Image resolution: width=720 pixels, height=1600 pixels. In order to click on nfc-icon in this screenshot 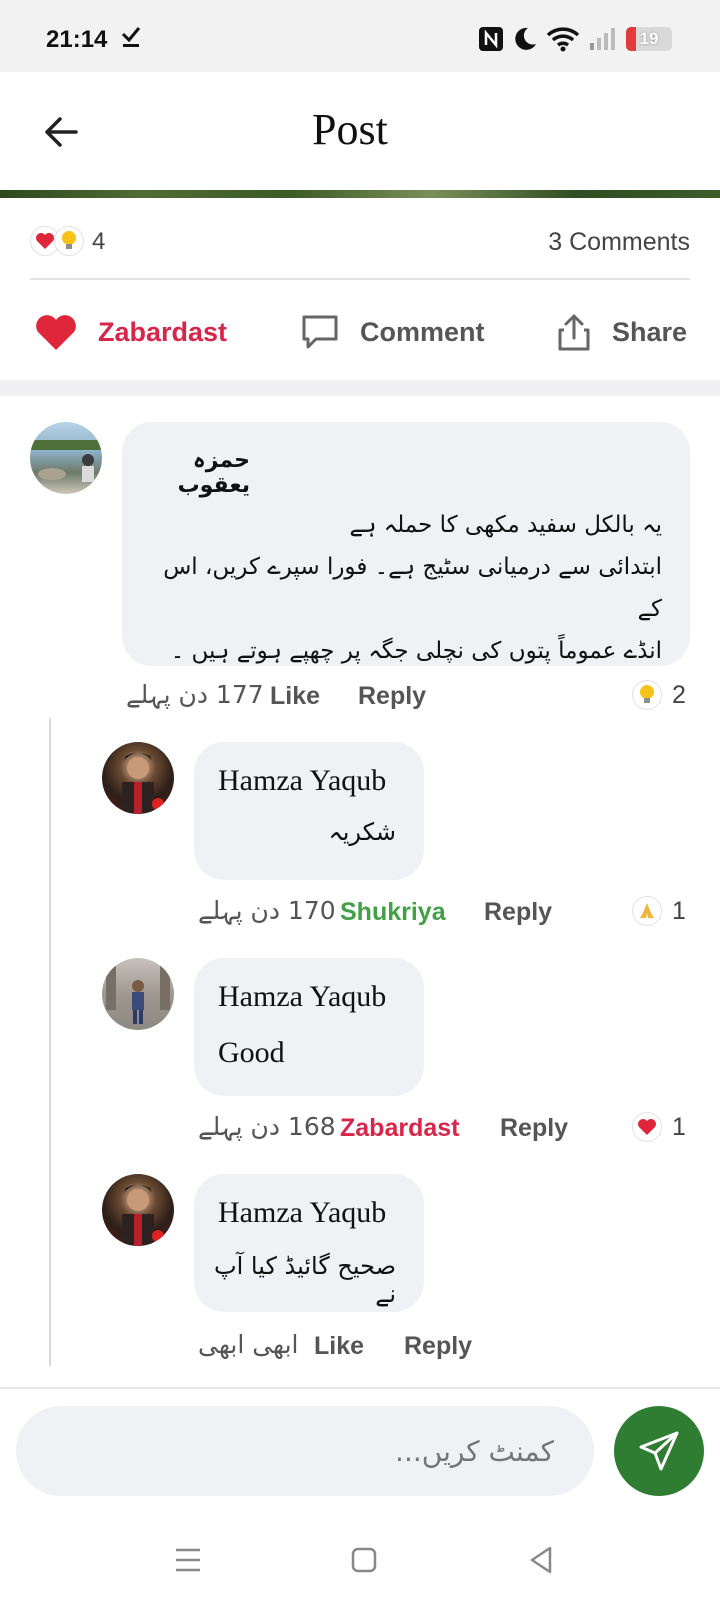, I will do `click(491, 39)`.